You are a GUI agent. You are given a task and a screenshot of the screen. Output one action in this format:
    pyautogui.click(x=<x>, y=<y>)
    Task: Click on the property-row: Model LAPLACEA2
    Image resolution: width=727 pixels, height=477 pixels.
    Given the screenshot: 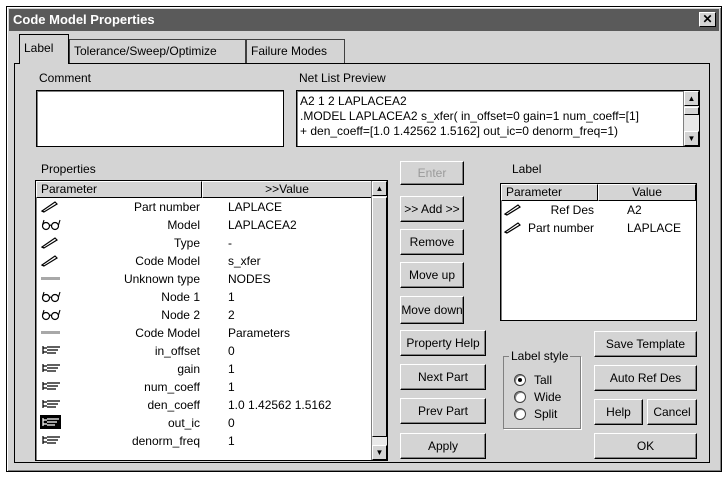 What is the action you would take?
    pyautogui.click(x=204, y=225)
    